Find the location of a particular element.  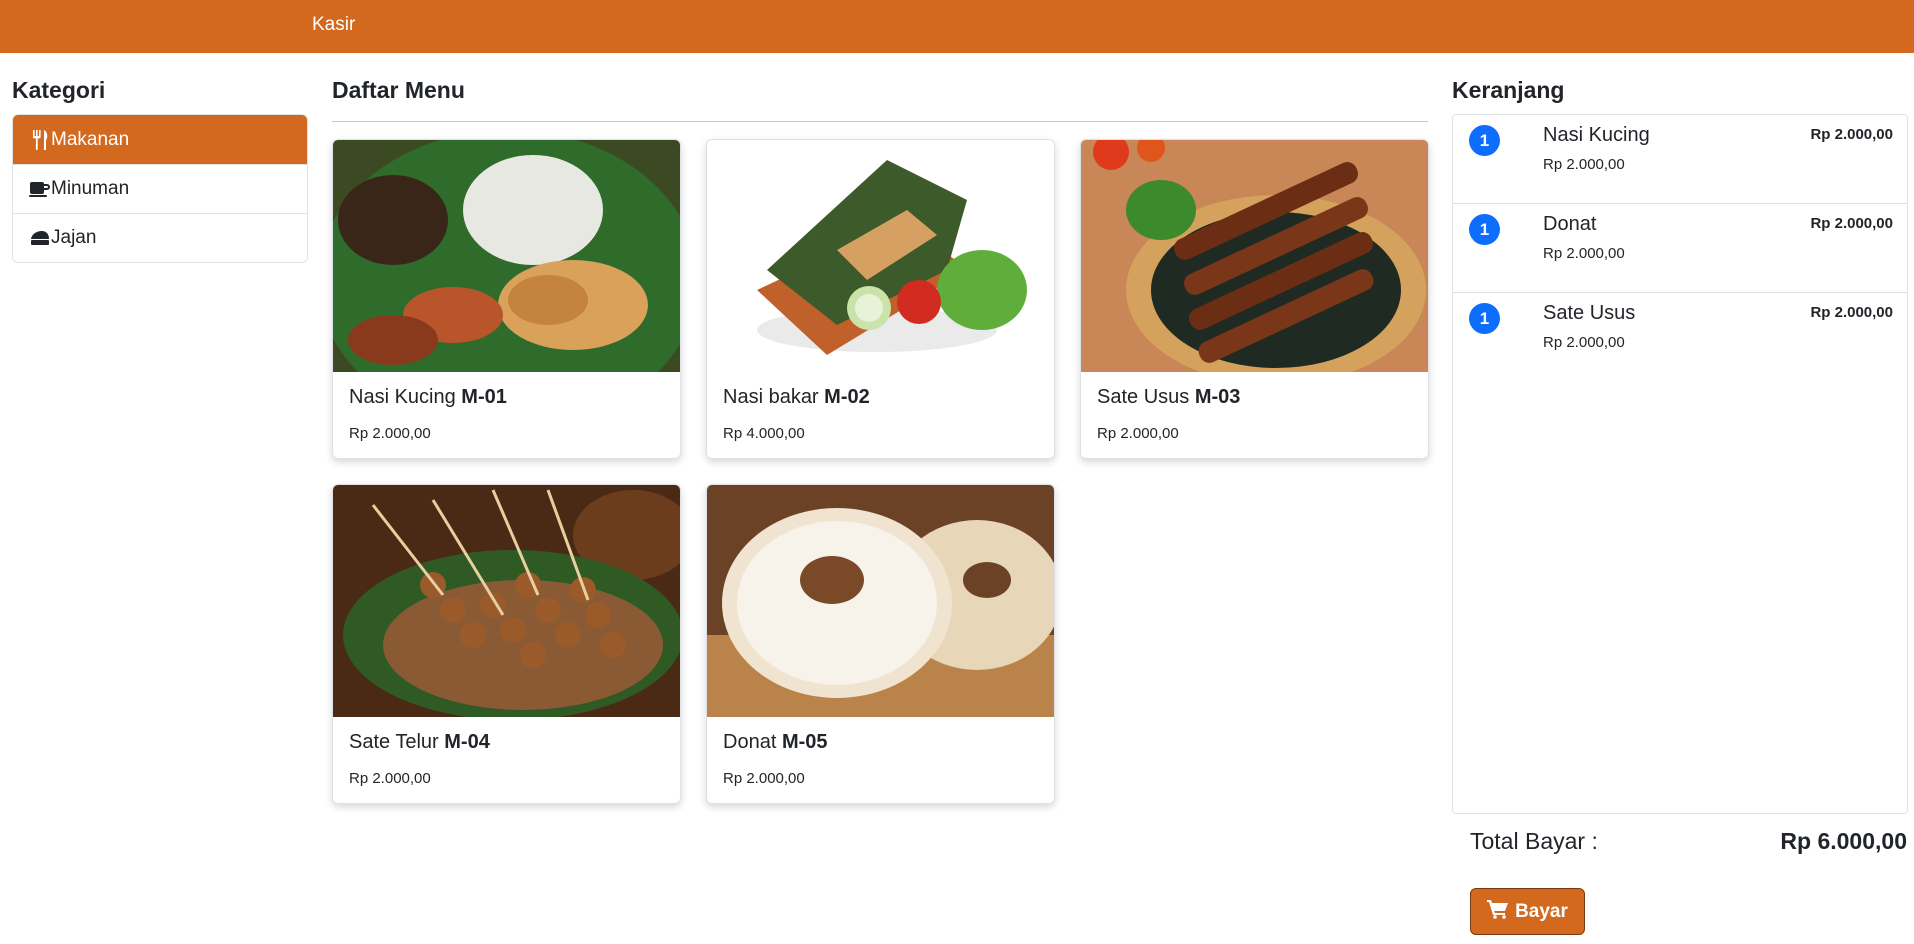

cart-item-name: Donat is located at coordinates (1570, 224).